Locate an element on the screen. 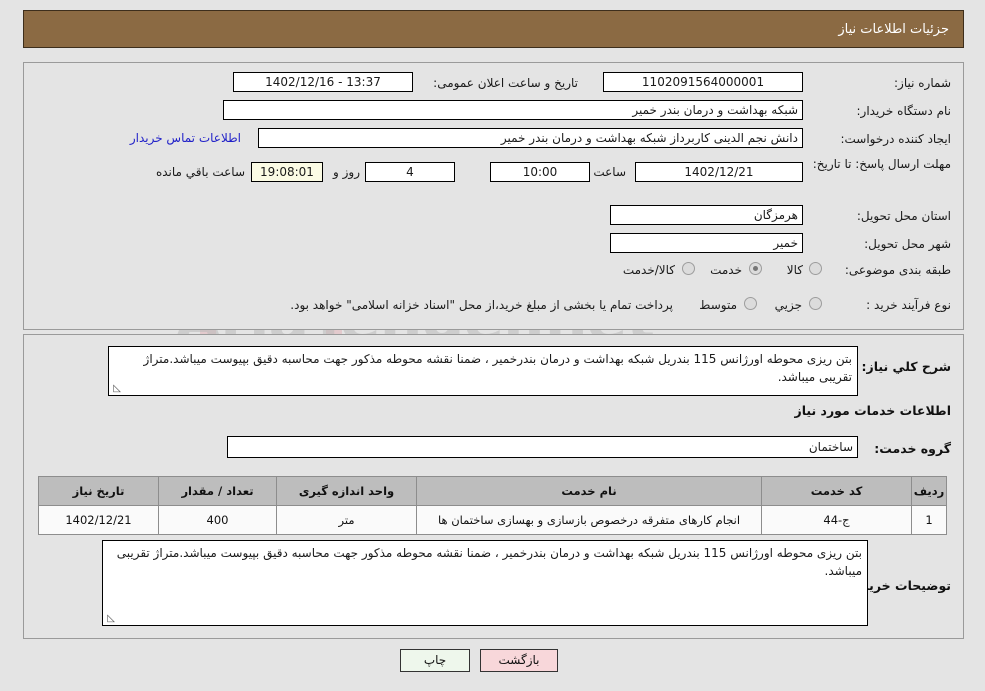 The width and height of the screenshot is (985, 691). remaining-days-suffix: روز و is located at coordinates (346, 172).